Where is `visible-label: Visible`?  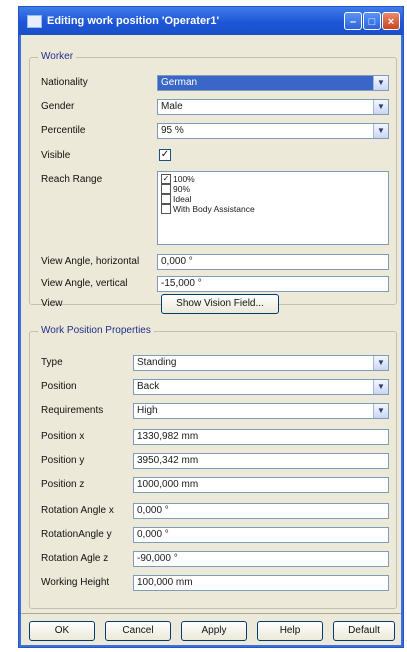 visible-label: Visible is located at coordinates (56, 155).